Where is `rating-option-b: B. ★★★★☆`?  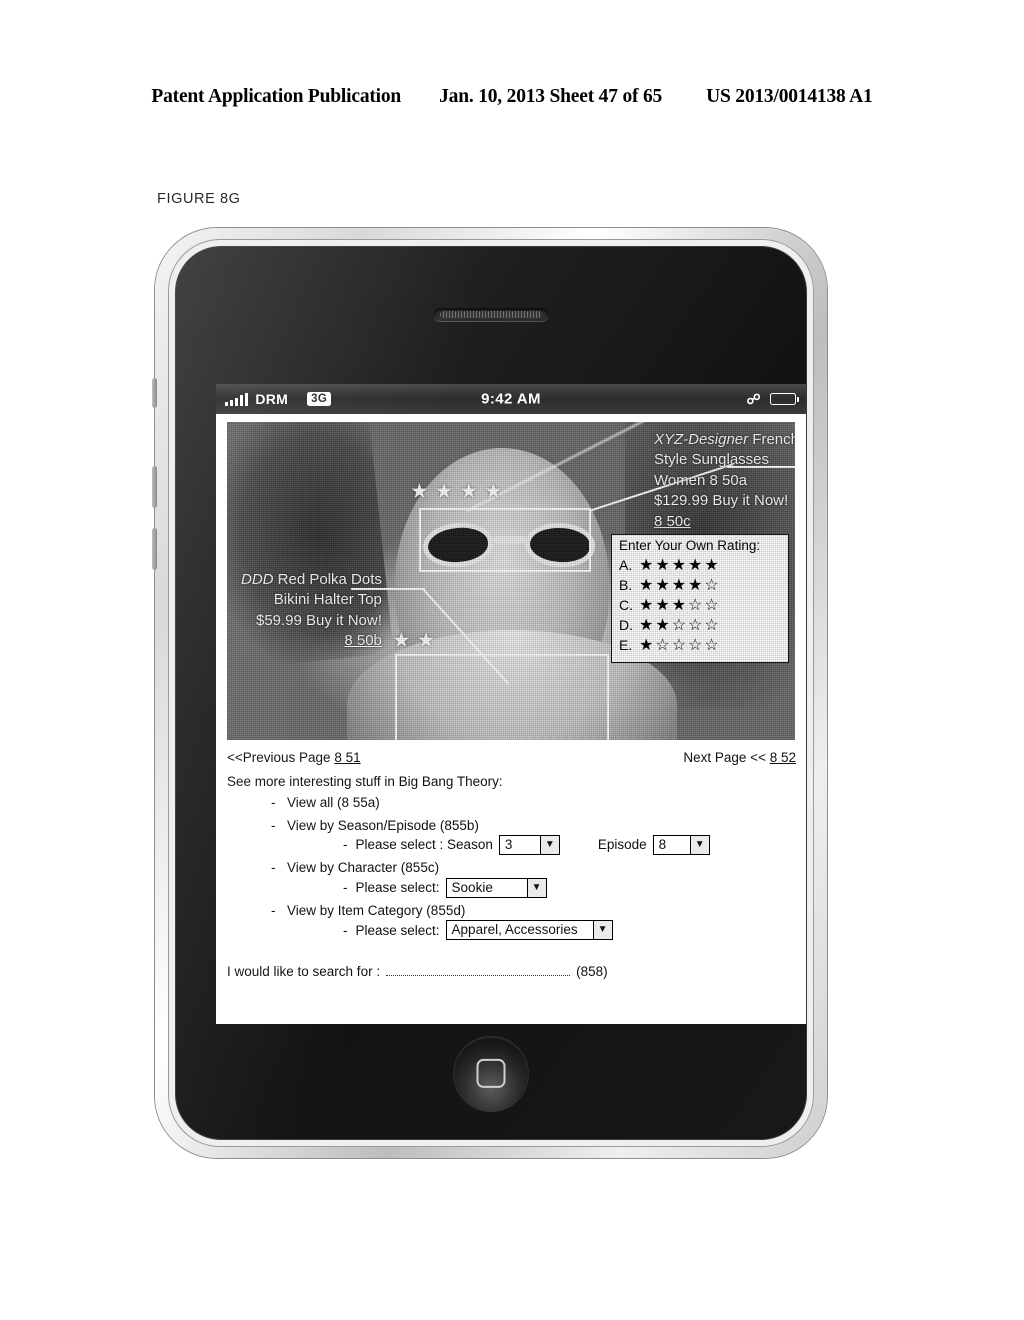 rating-option-b: B. ★★★★☆ is located at coordinates (700, 586).